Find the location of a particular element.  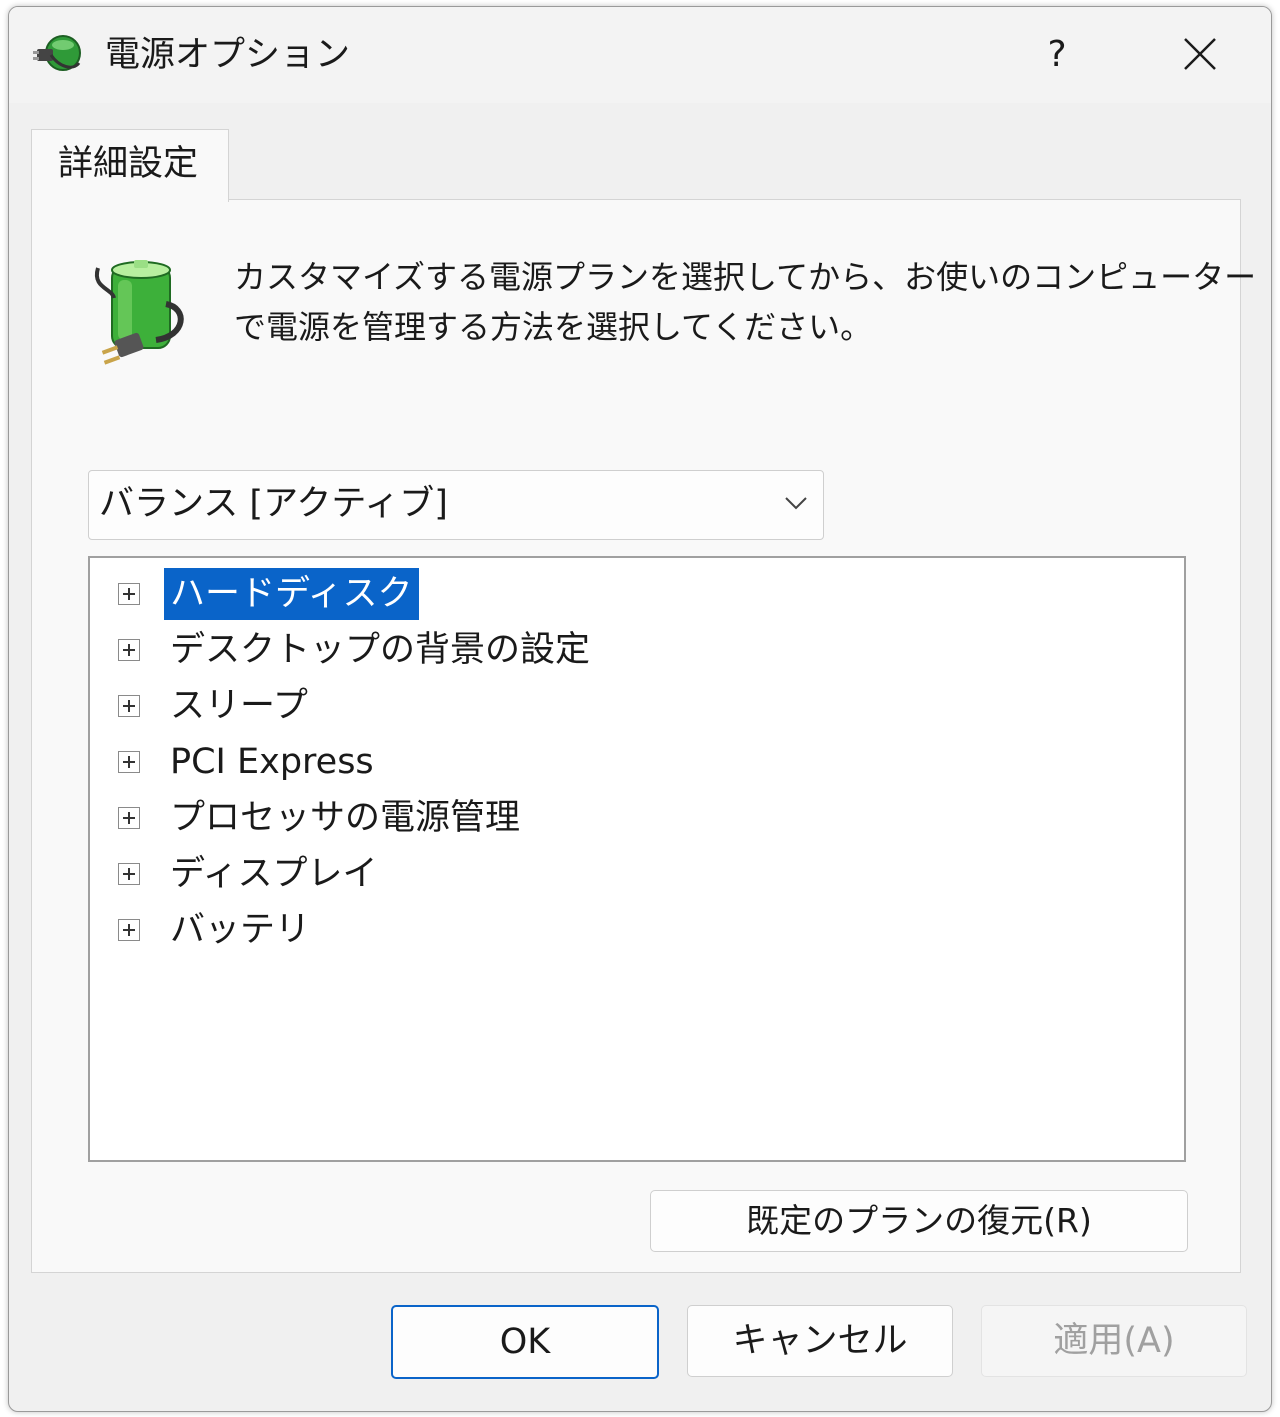

power-plug-icon is located at coordinates (57, 53).